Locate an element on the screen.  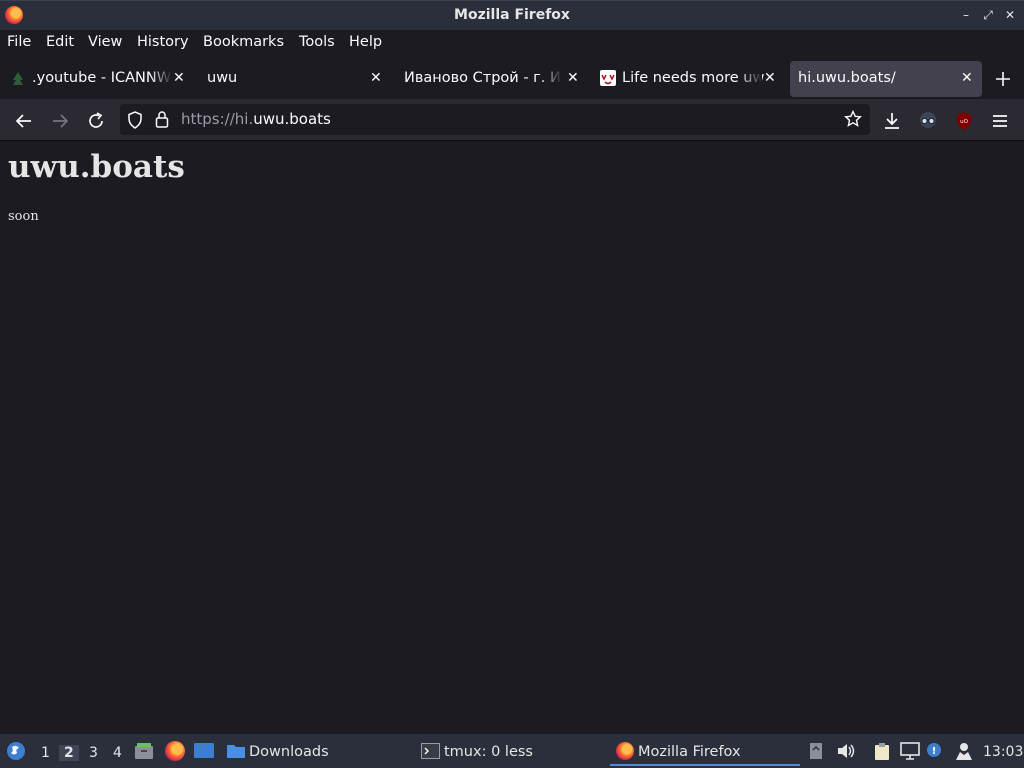
firefox-launcher-icon is located at coordinates (175, 751).